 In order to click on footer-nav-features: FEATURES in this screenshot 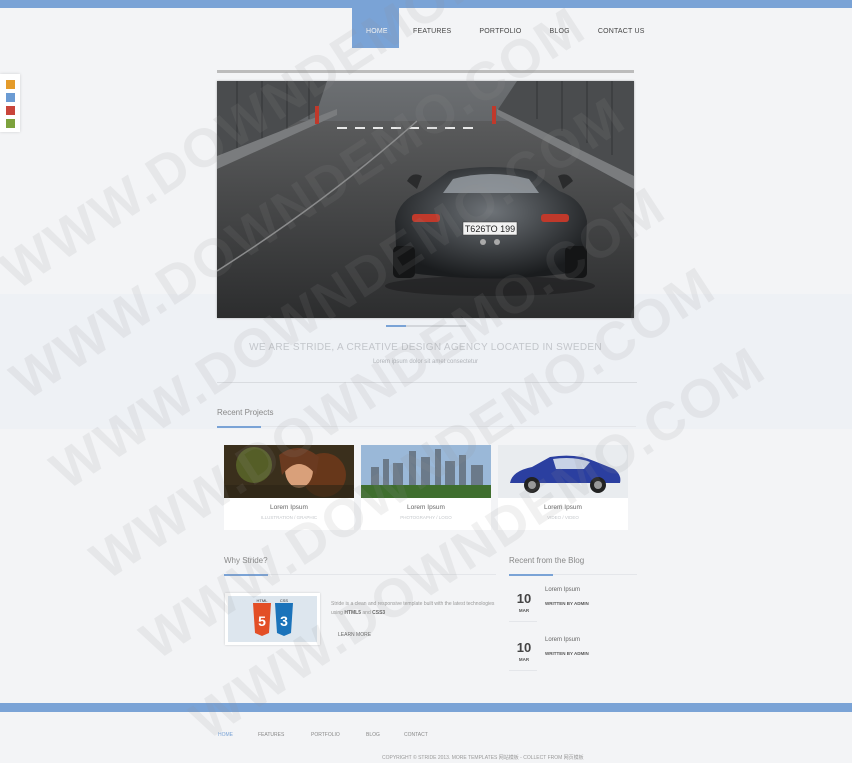, I will do `click(284, 735)`.